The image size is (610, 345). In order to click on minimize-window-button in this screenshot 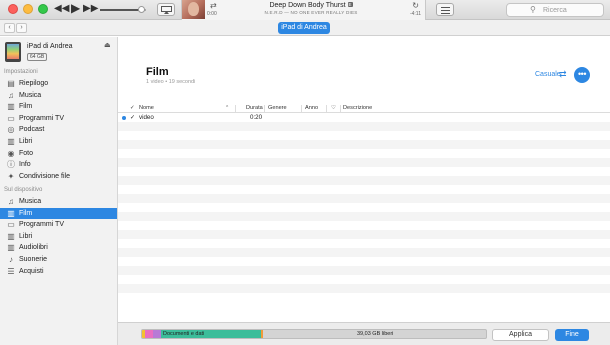, I will do `click(28, 9)`.